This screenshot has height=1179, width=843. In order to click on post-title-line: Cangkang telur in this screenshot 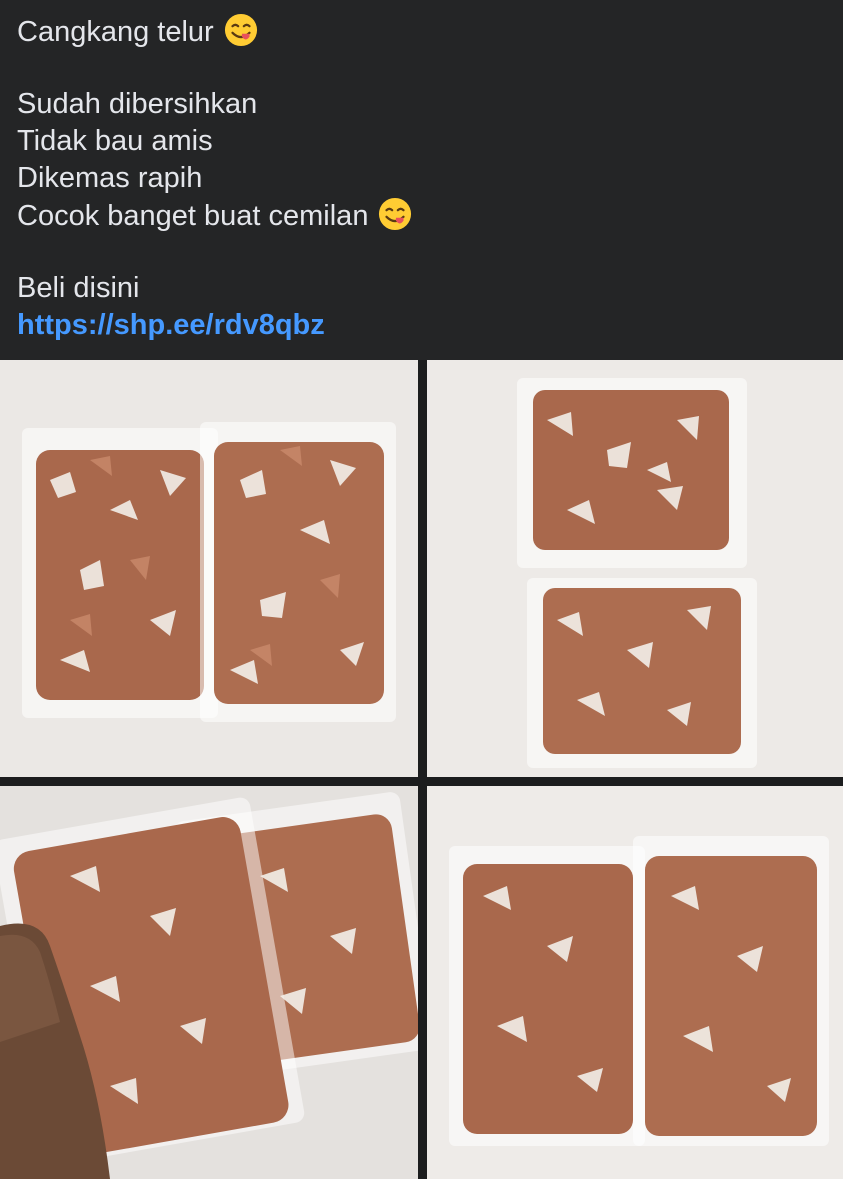, I will do `click(137, 31)`.